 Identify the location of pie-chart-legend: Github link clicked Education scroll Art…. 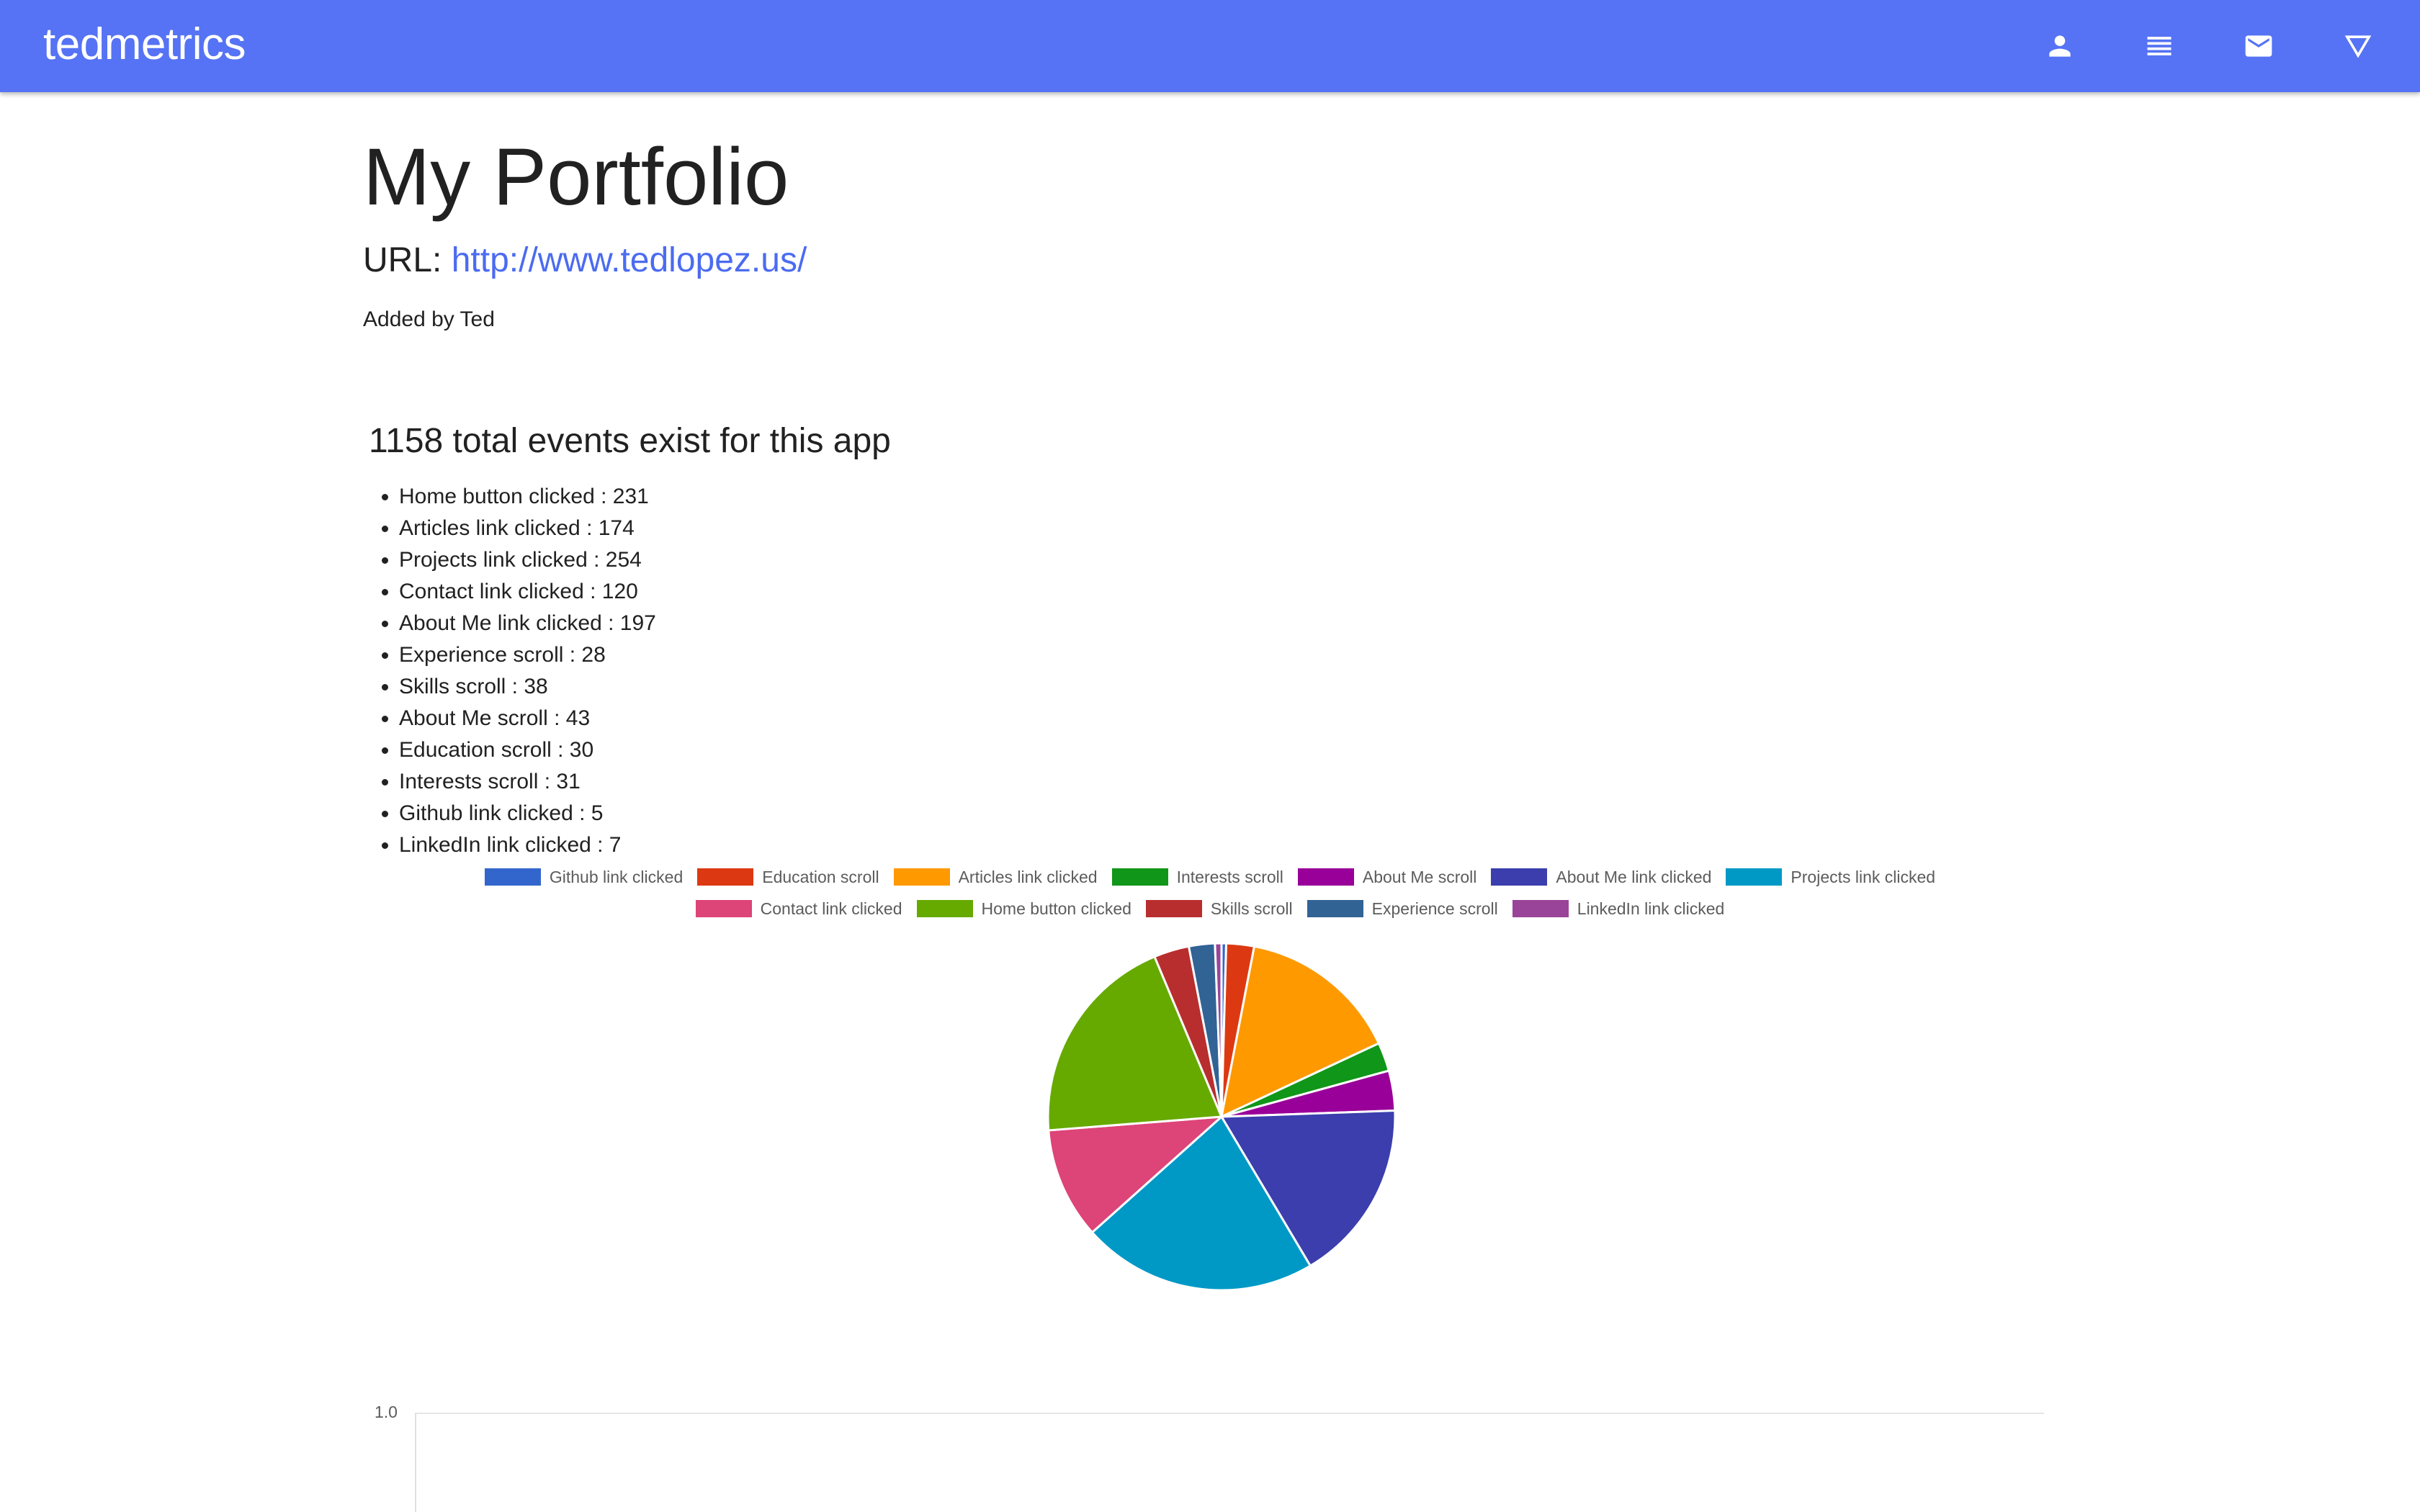
(1210, 892).